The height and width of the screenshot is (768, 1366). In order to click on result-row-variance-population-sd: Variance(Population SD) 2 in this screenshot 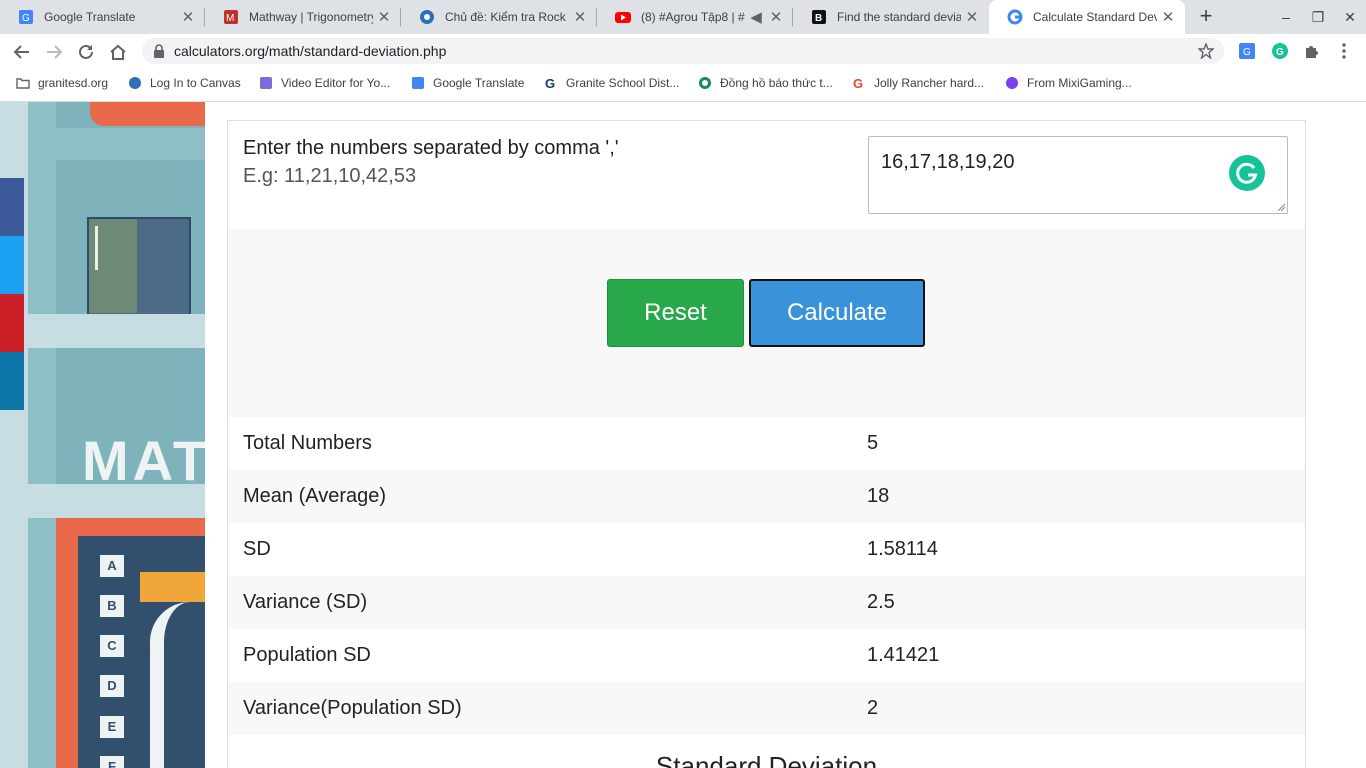, I will do `click(766, 708)`.